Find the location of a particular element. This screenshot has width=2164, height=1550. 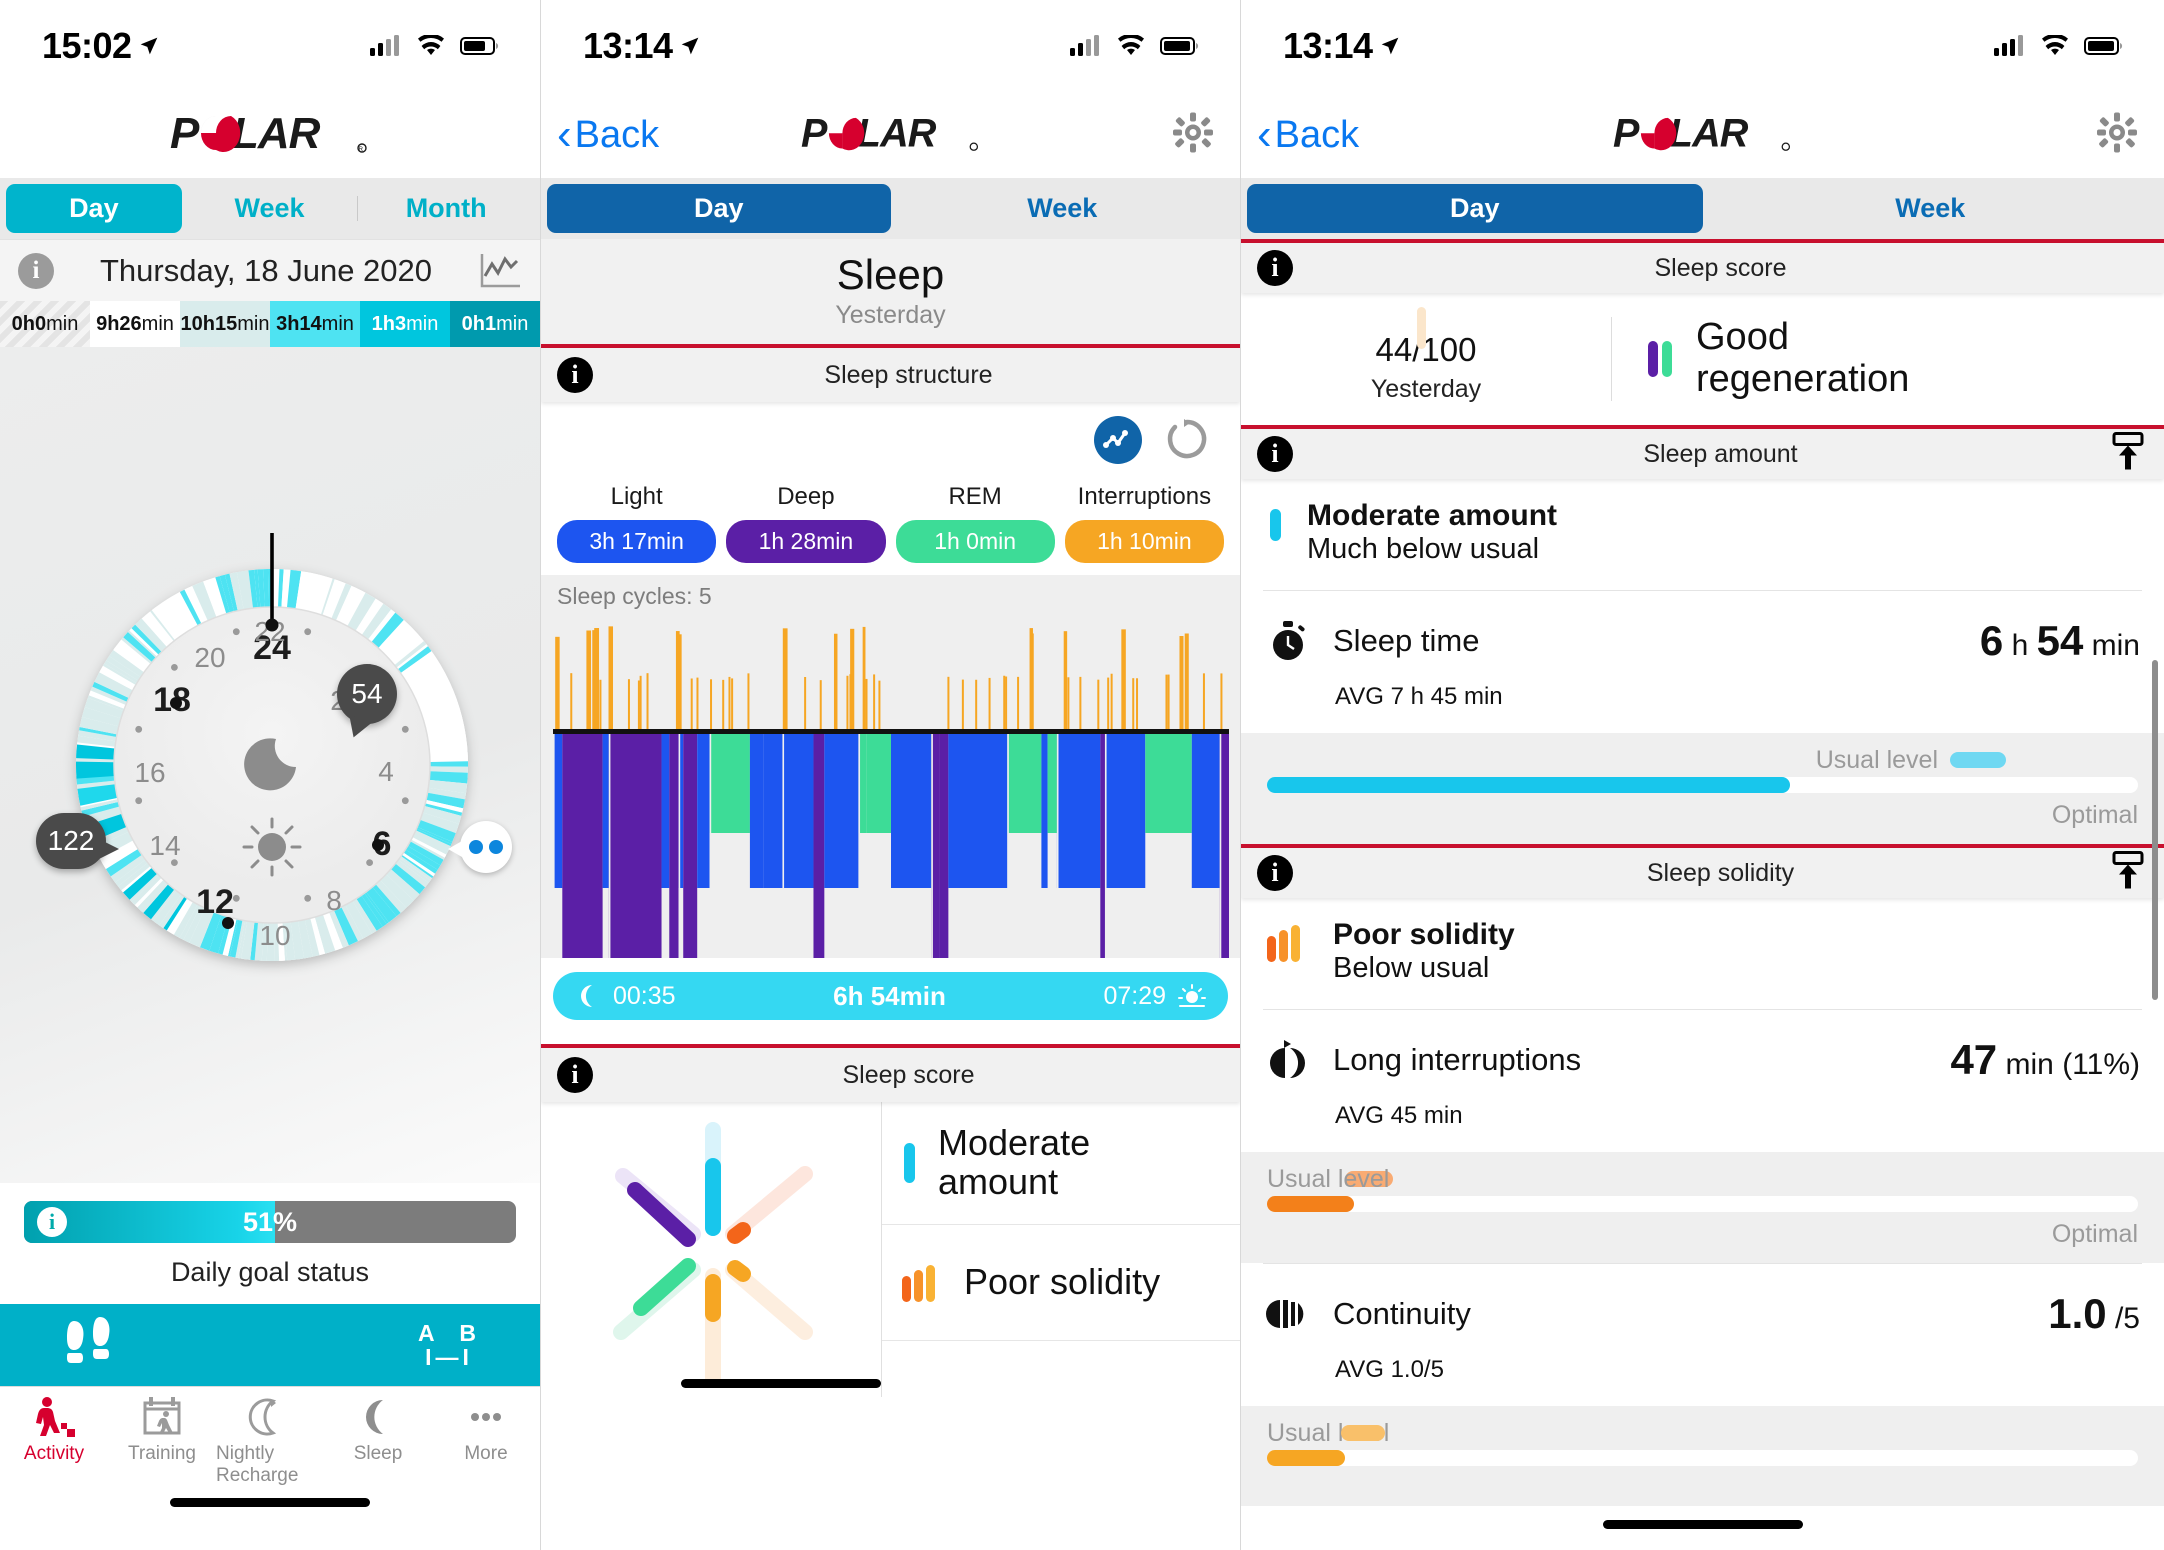

tab-training: Training is located at coordinates (162, 1430).